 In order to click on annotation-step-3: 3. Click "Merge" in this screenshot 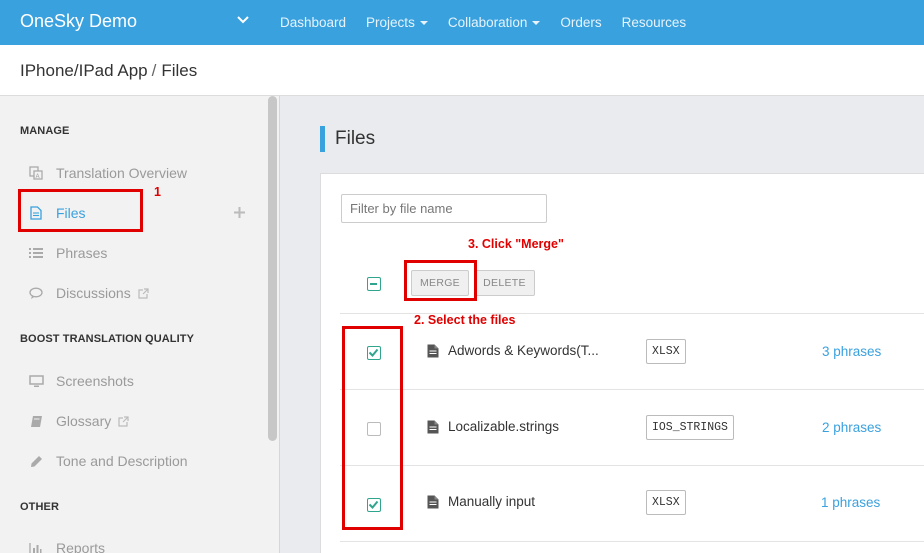, I will do `click(516, 244)`.